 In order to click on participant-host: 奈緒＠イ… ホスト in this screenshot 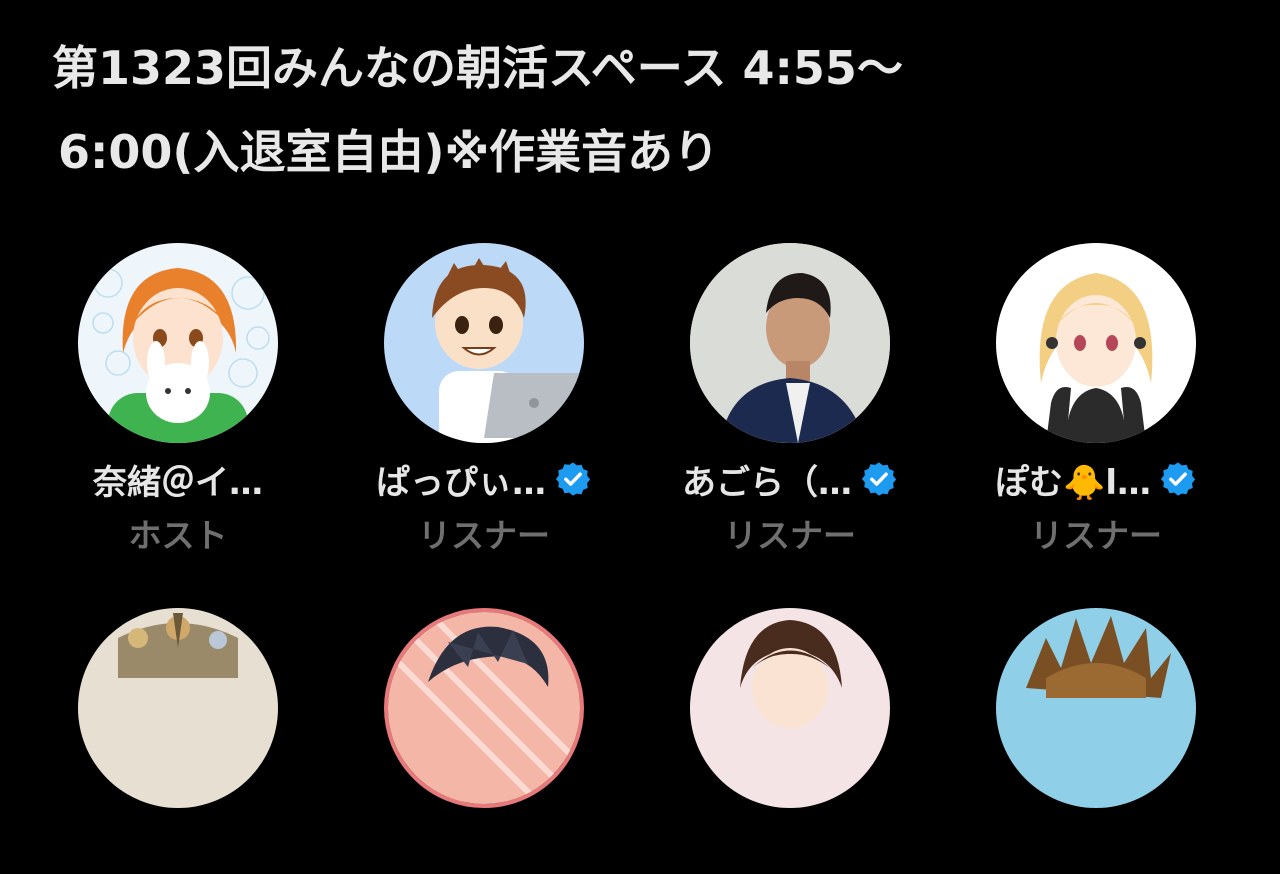, I will do `click(178, 400)`.